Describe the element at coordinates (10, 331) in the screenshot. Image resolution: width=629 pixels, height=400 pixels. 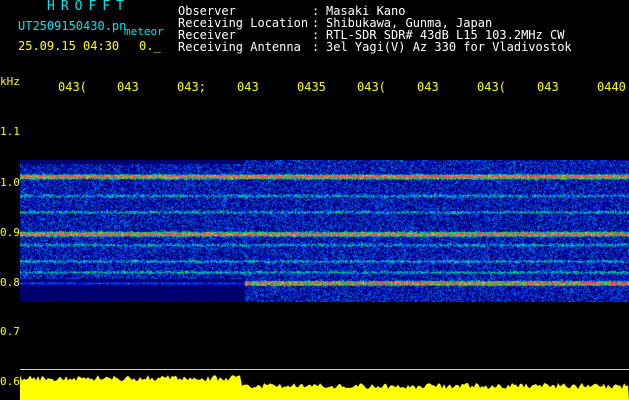
I see `frequency-tick: 0.7` at that location.